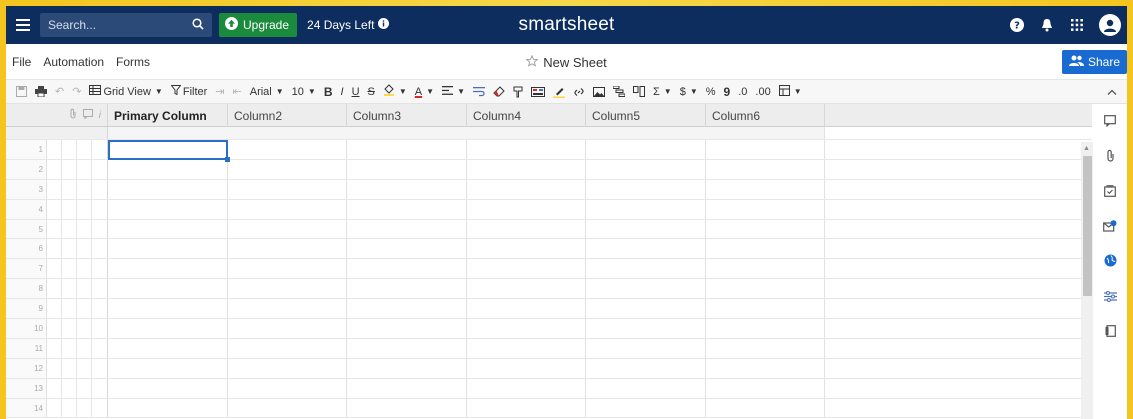 This screenshot has width=1133, height=419. What do you see at coordinates (1077, 25) in the screenshot?
I see `apps-grid-icon` at bounding box center [1077, 25].